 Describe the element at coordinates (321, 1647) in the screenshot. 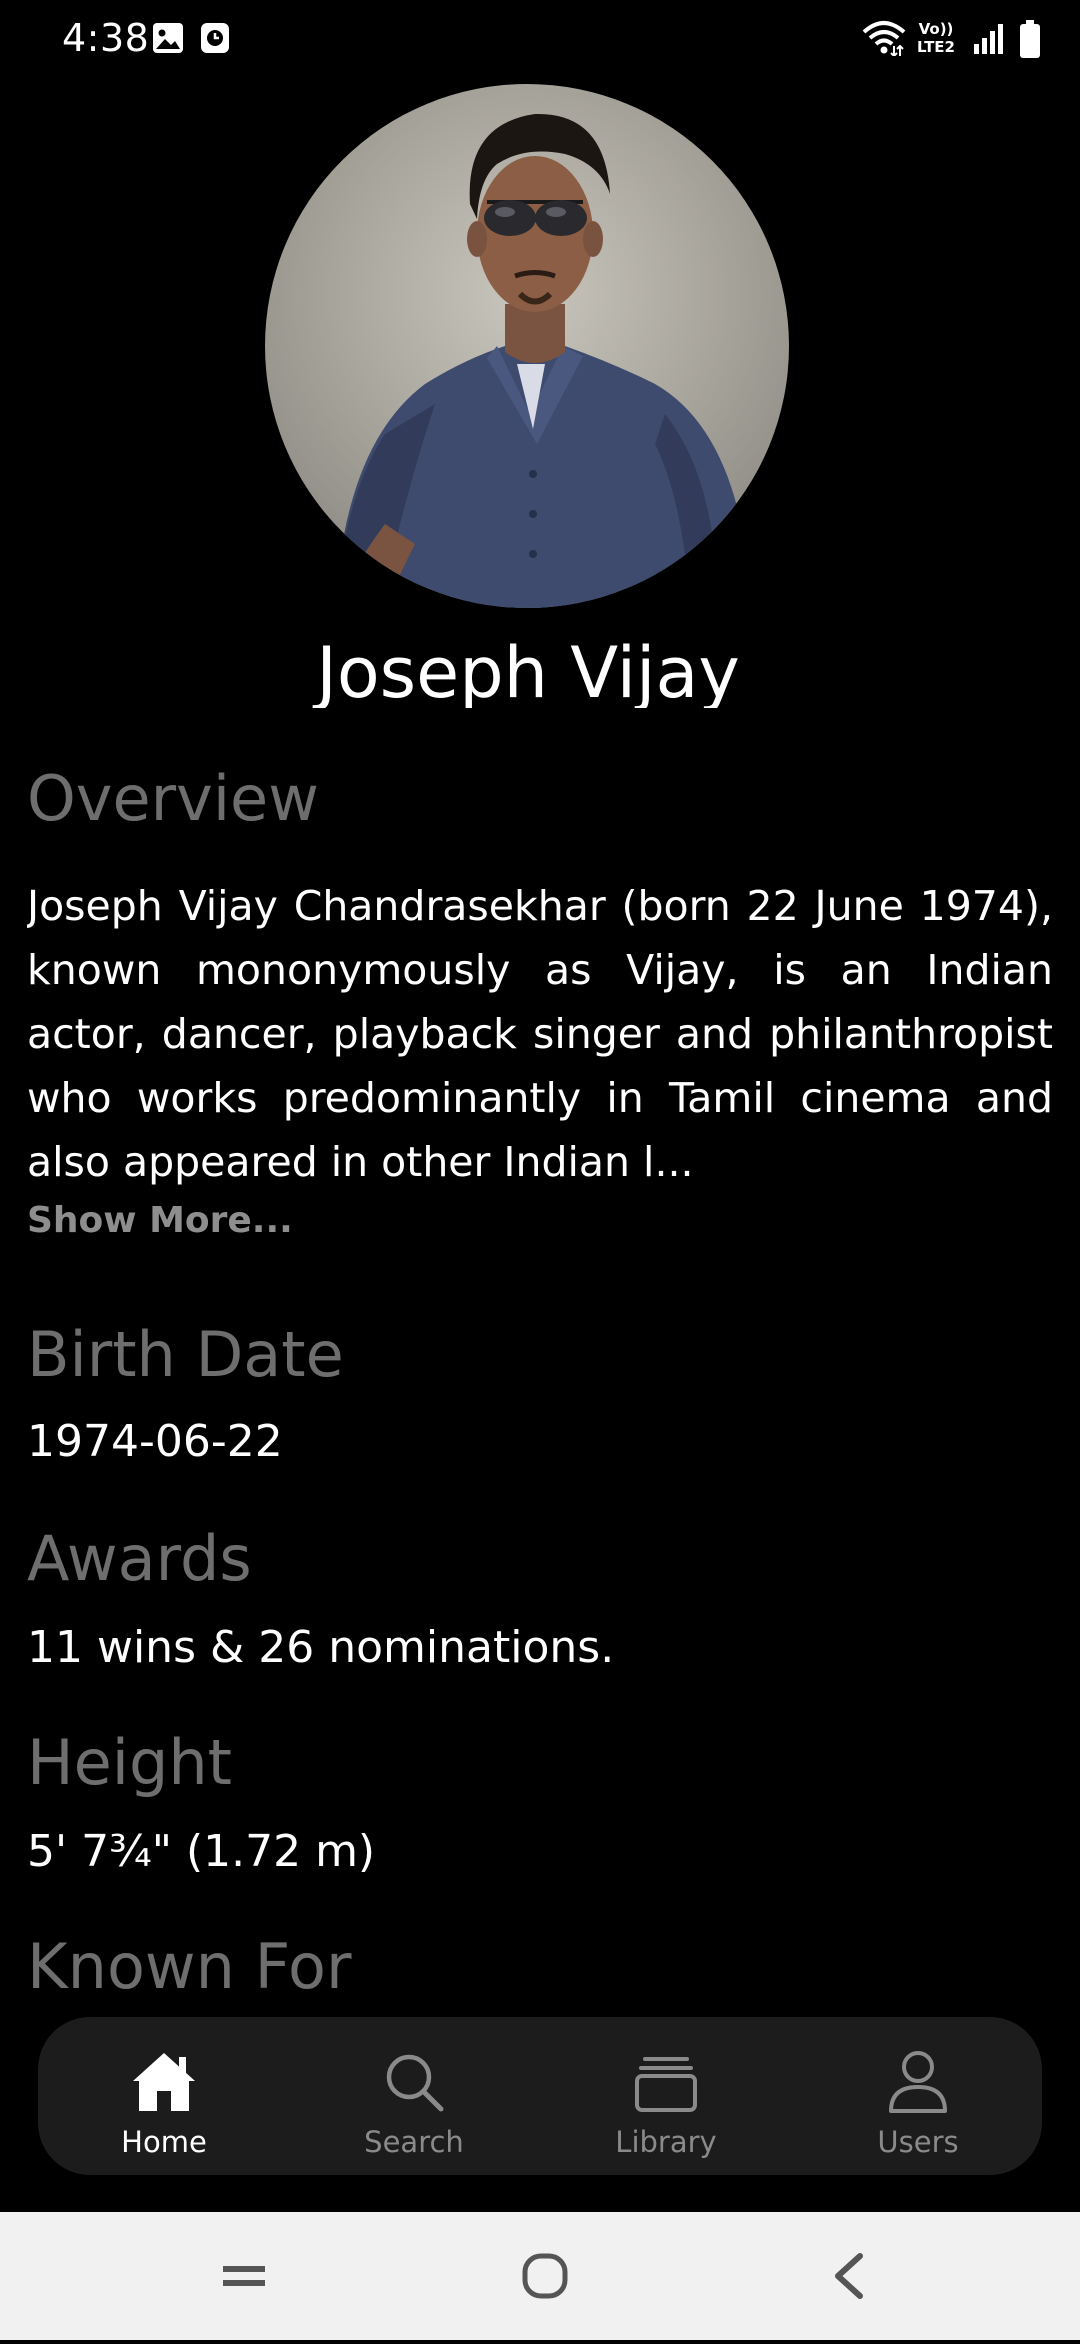

I see `awards-value: 11 wins & 26 nominations.` at that location.